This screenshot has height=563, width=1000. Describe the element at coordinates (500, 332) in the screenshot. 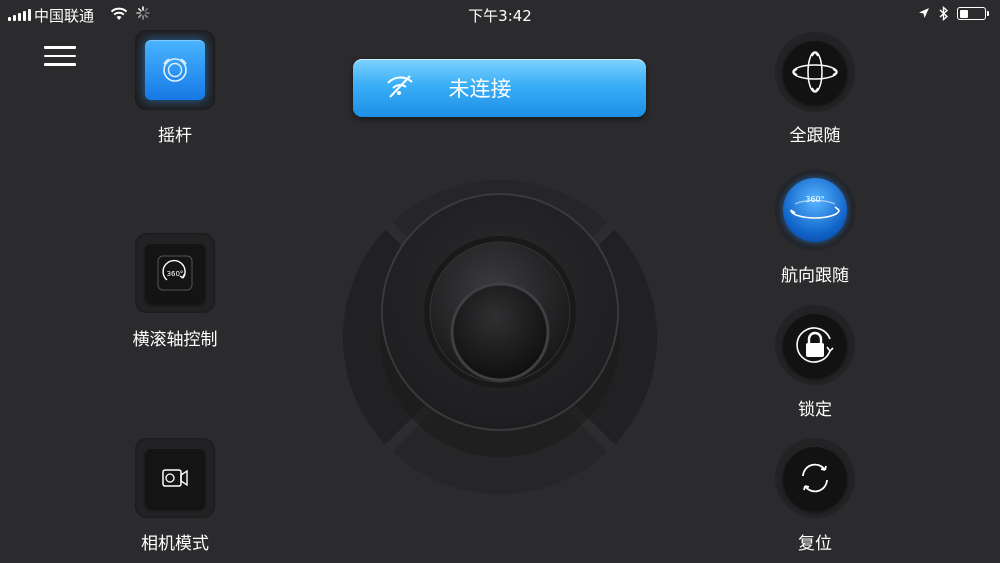

I see `joystick-stick-knob` at that location.